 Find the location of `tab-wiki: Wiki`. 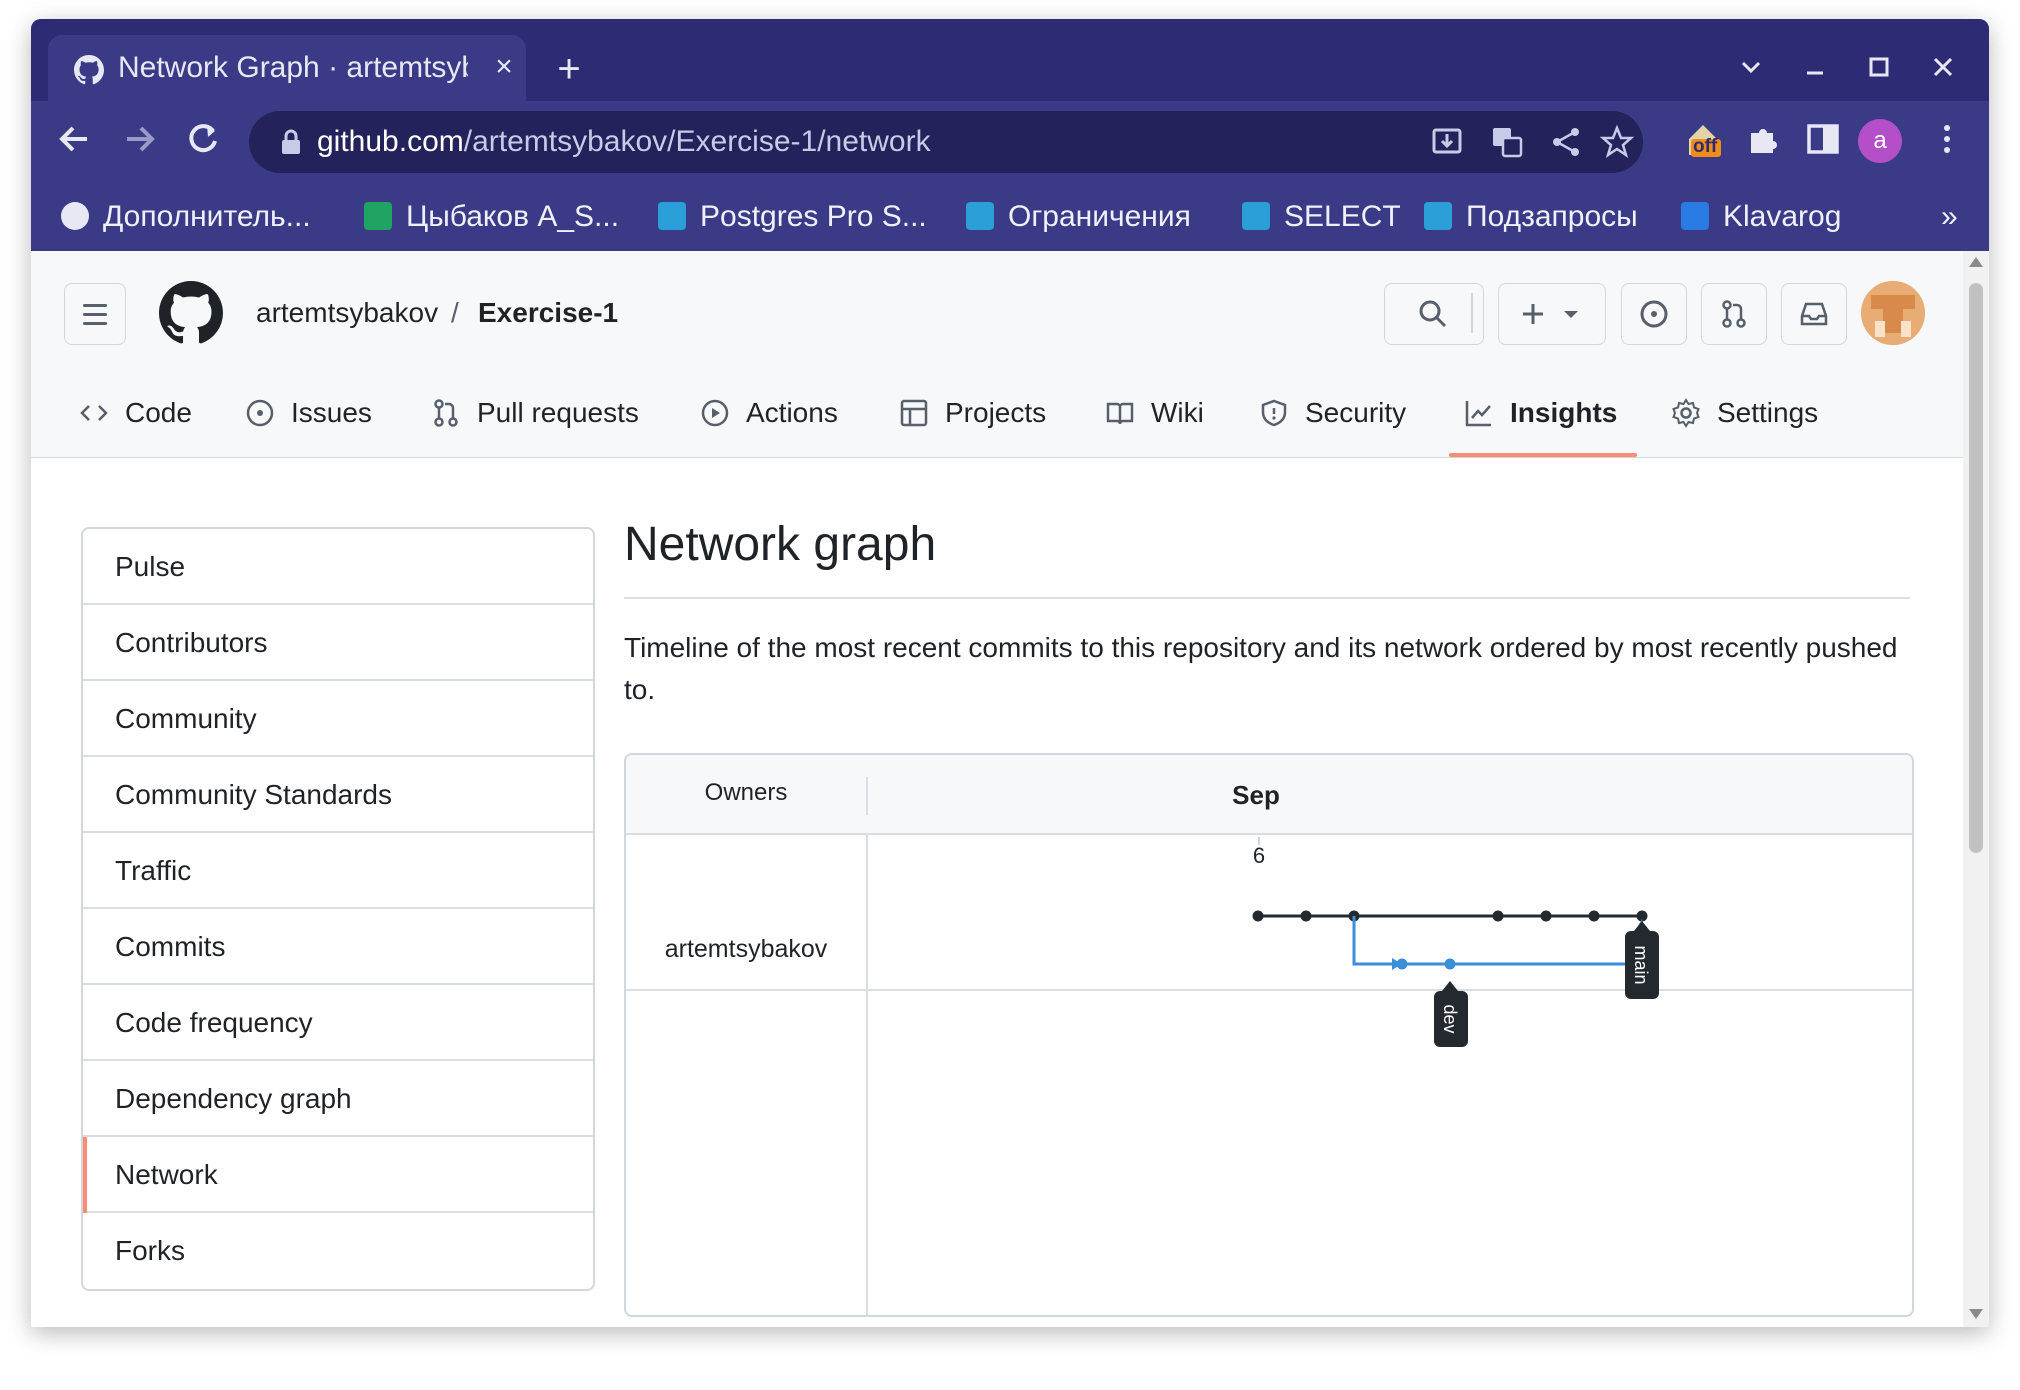

tab-wiki: Wiki is located at coordinates (1154, 413).